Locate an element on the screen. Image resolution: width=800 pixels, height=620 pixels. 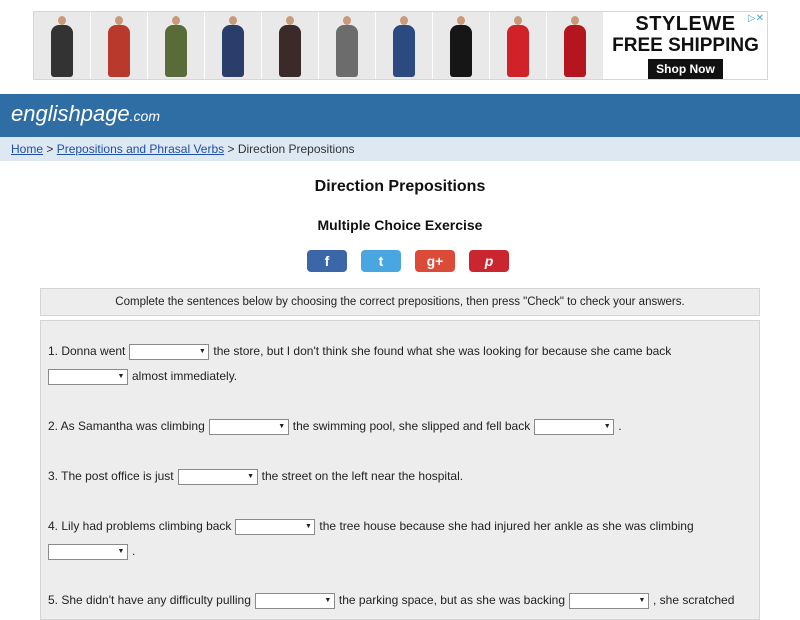
question-text: 2. As Samantha was climbing is located at coordinates (126, 426).